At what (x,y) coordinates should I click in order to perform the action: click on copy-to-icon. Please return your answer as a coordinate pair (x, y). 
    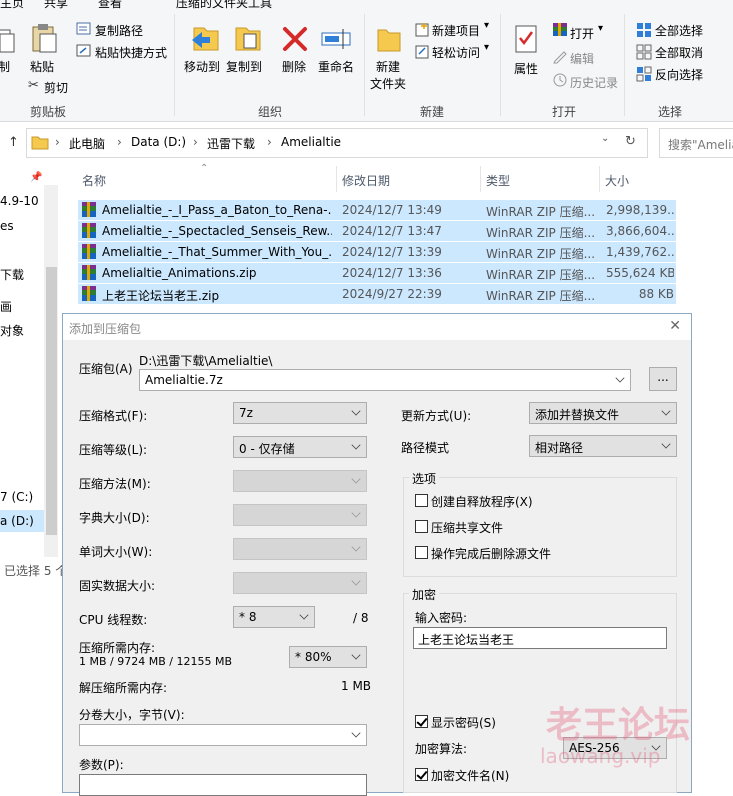
    Looking at the image, I should click on (247, 38).